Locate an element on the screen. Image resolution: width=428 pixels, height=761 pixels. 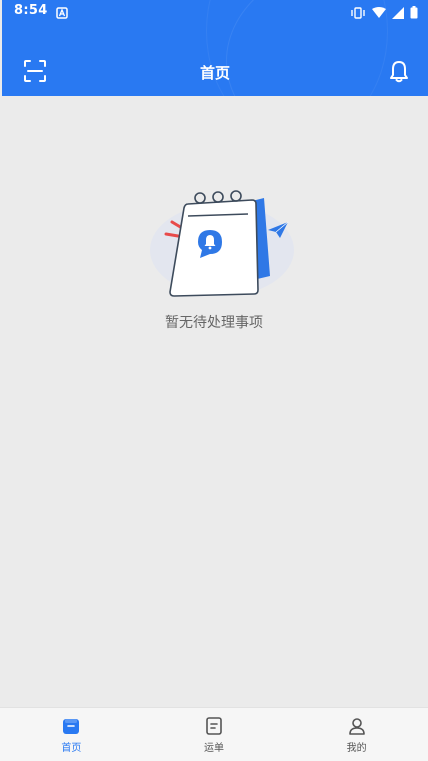
bottom-navigation: 首页 运单 我的 is located at coordinates (214, 734).